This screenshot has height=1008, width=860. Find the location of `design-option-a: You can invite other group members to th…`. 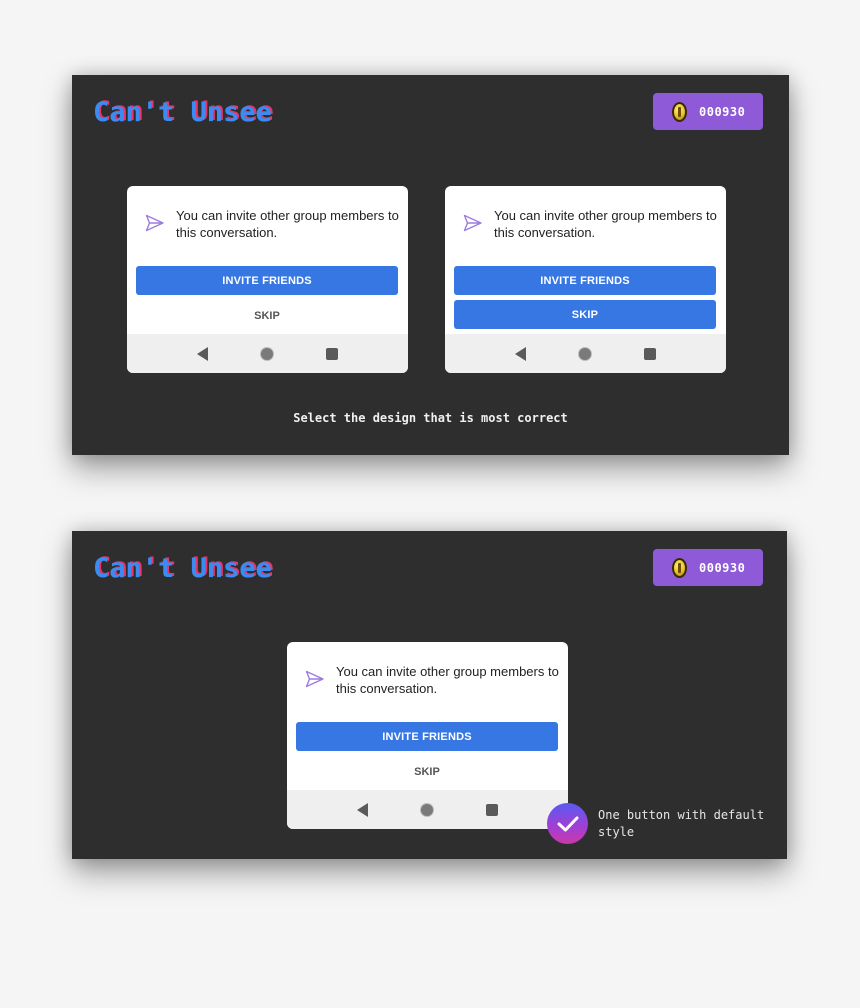

design-option-a: You can invite other group members to th… is located at coordinates (267, 279).